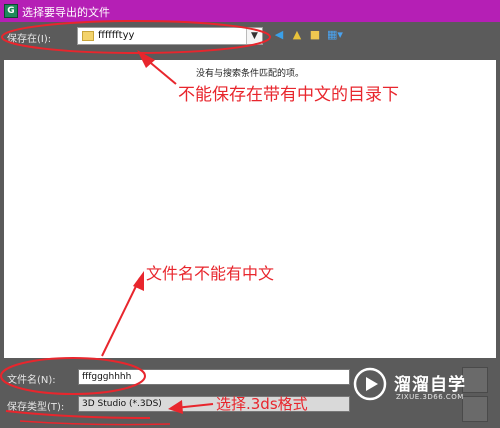 The image size is (500, 428). I want to click on file-name-label: 文件名(N):, so click(31, 380).